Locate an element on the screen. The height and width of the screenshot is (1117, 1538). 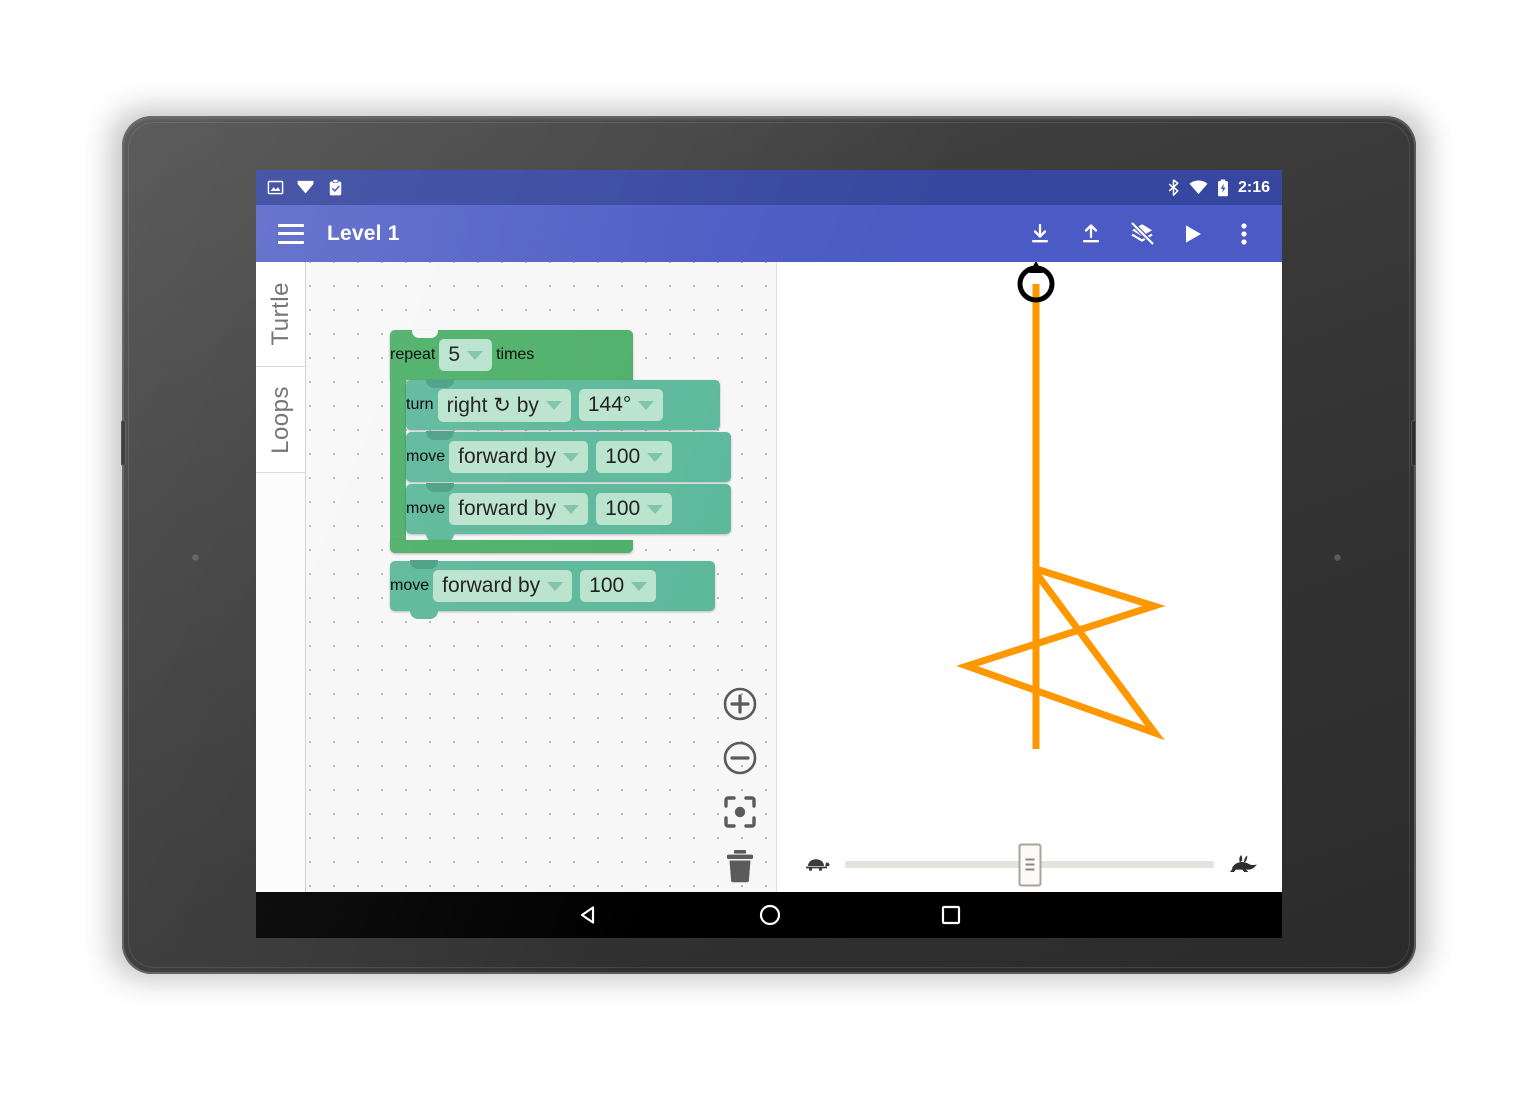
repeat-keyword: repeat is located at coordinates (413, 354).